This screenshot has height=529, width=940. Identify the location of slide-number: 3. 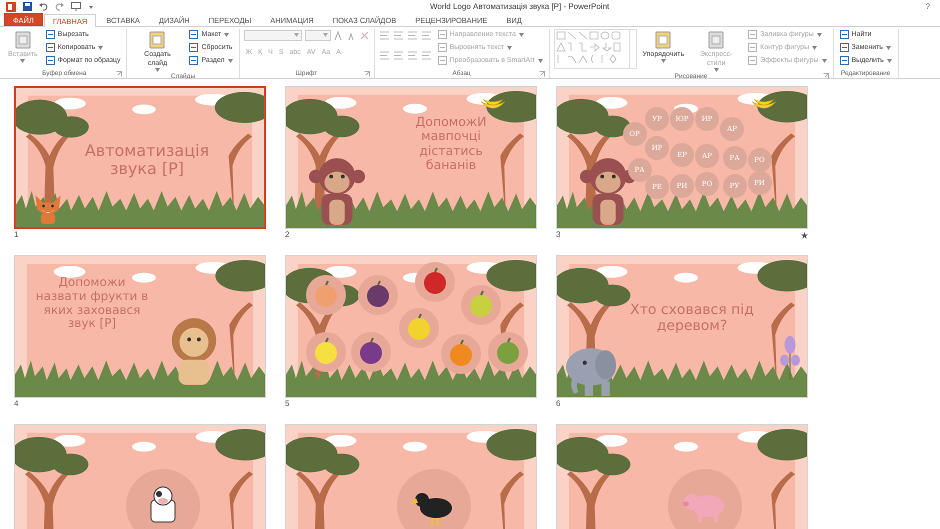
(558, 235).